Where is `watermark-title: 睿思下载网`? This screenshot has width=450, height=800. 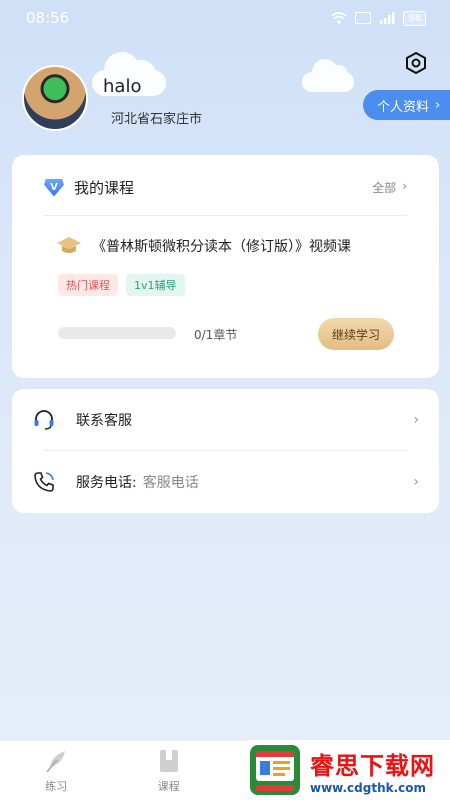
watermark-title: 睿思下载网 is located at coordinates (372, 765).